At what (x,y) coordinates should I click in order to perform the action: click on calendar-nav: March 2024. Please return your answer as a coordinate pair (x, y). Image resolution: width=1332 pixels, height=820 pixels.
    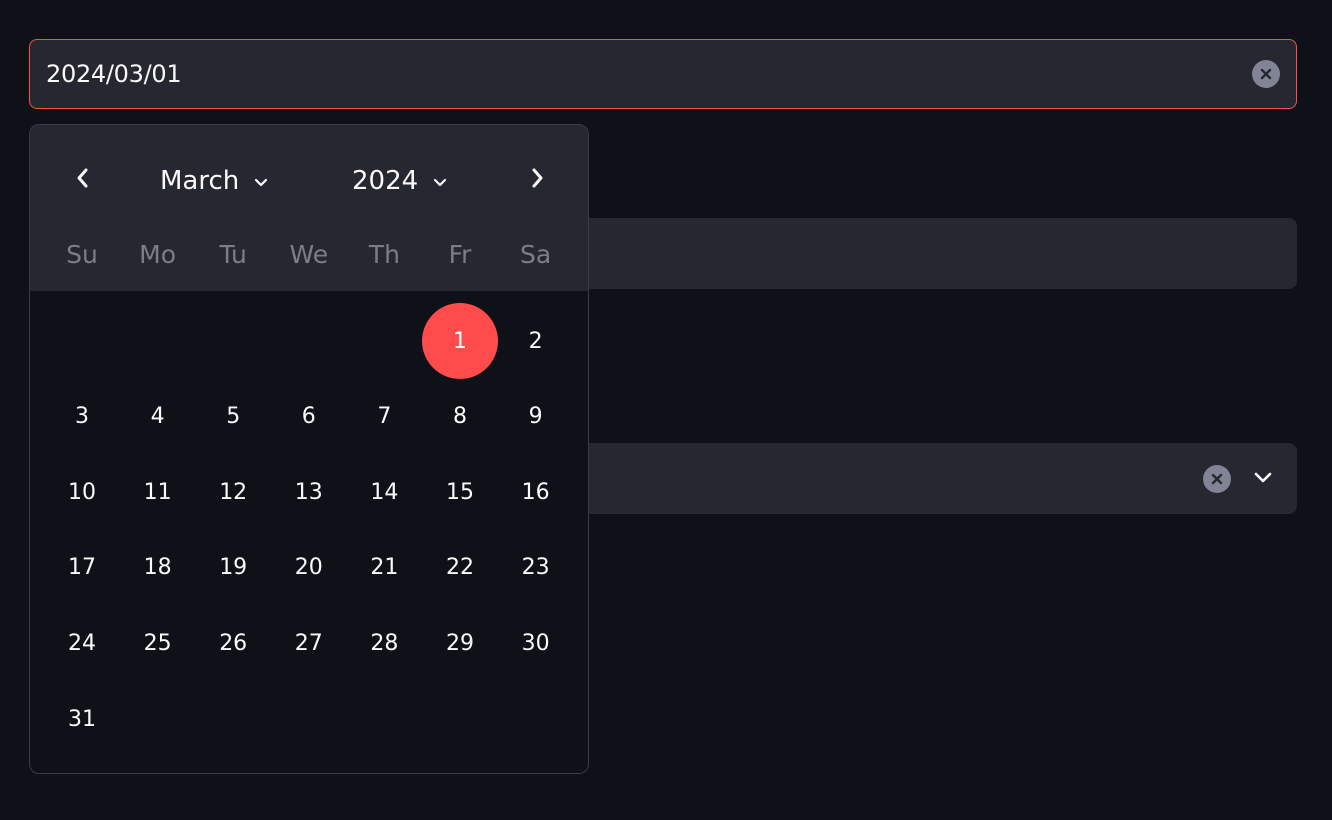
    Looking at the image, I should click on (309, 180).